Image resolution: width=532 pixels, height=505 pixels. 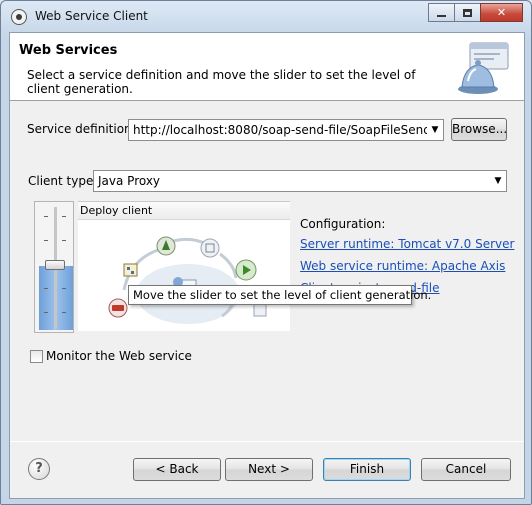 I want to click on maximize-button, so click(x=467, y=12).